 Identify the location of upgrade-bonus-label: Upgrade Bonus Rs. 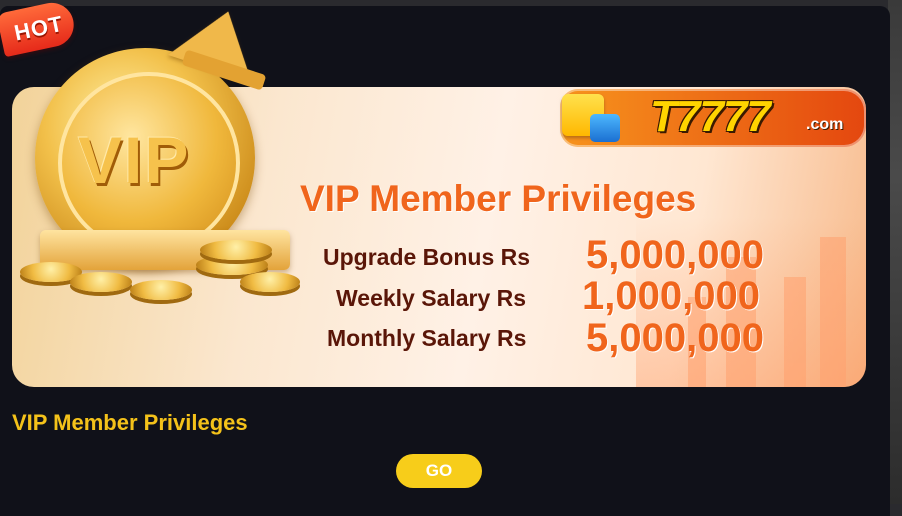
(427, 257).